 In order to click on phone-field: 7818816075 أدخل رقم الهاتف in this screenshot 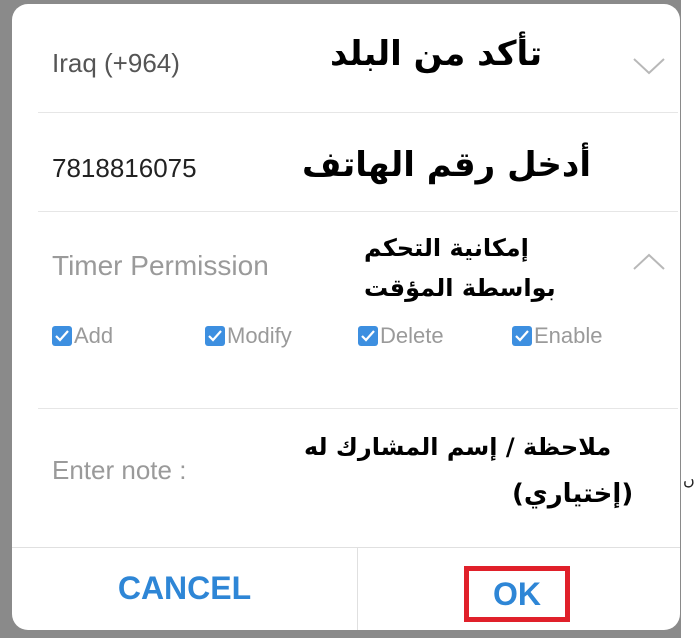, I will do `click(346, 162)`.